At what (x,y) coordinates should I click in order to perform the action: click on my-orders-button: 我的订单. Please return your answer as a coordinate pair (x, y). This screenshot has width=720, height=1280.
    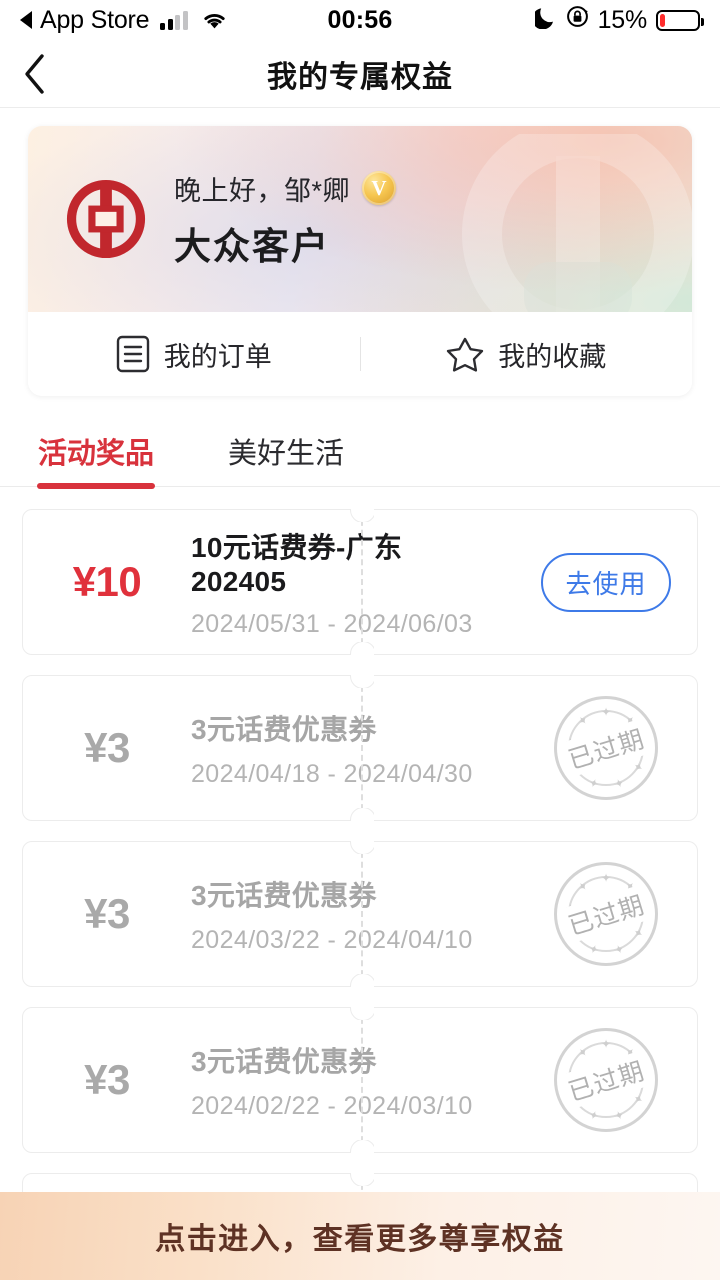
    Looking at the image, I should click on (194, 354).